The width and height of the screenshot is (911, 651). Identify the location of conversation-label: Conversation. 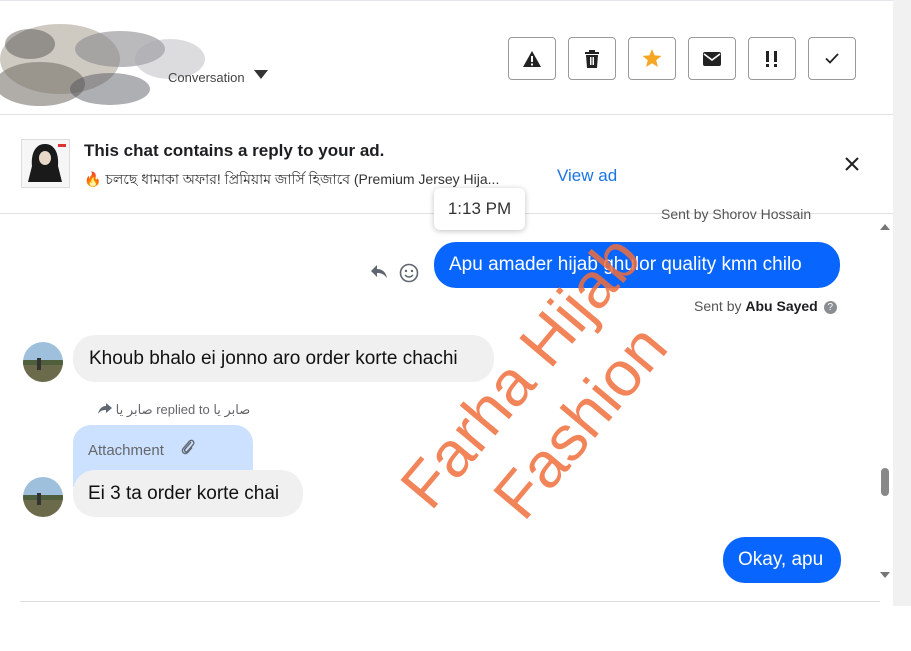
(206, 77).